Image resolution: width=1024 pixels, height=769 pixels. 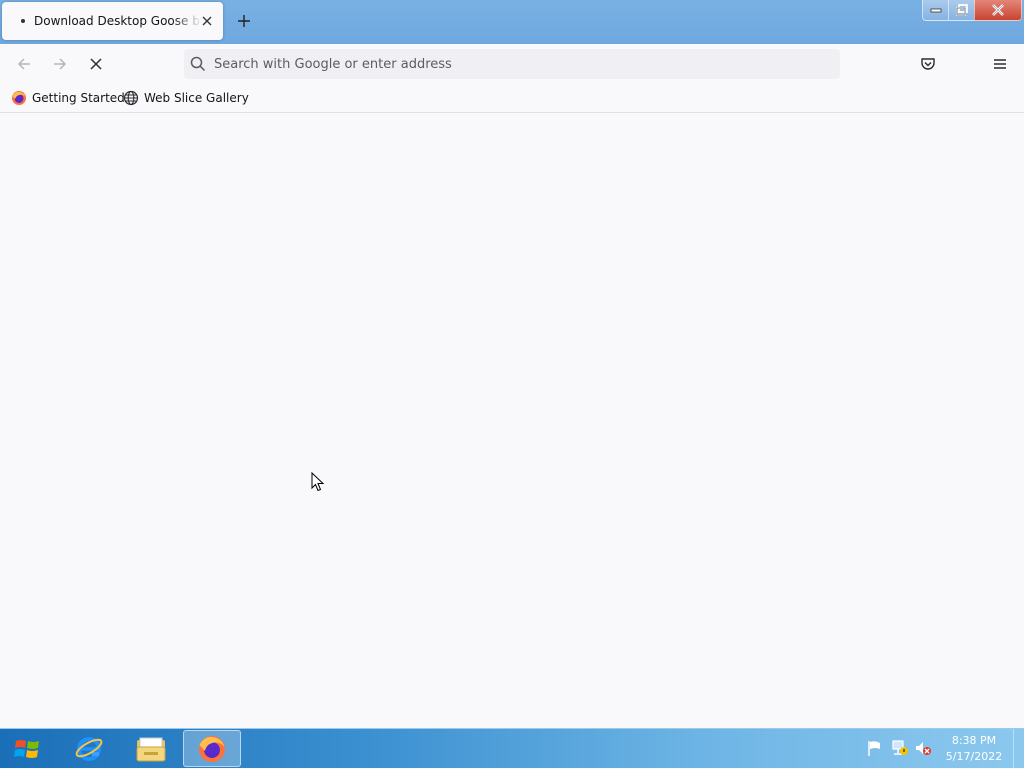 I want to click on taskbar-file-explorer, so click(x=151, y=748).